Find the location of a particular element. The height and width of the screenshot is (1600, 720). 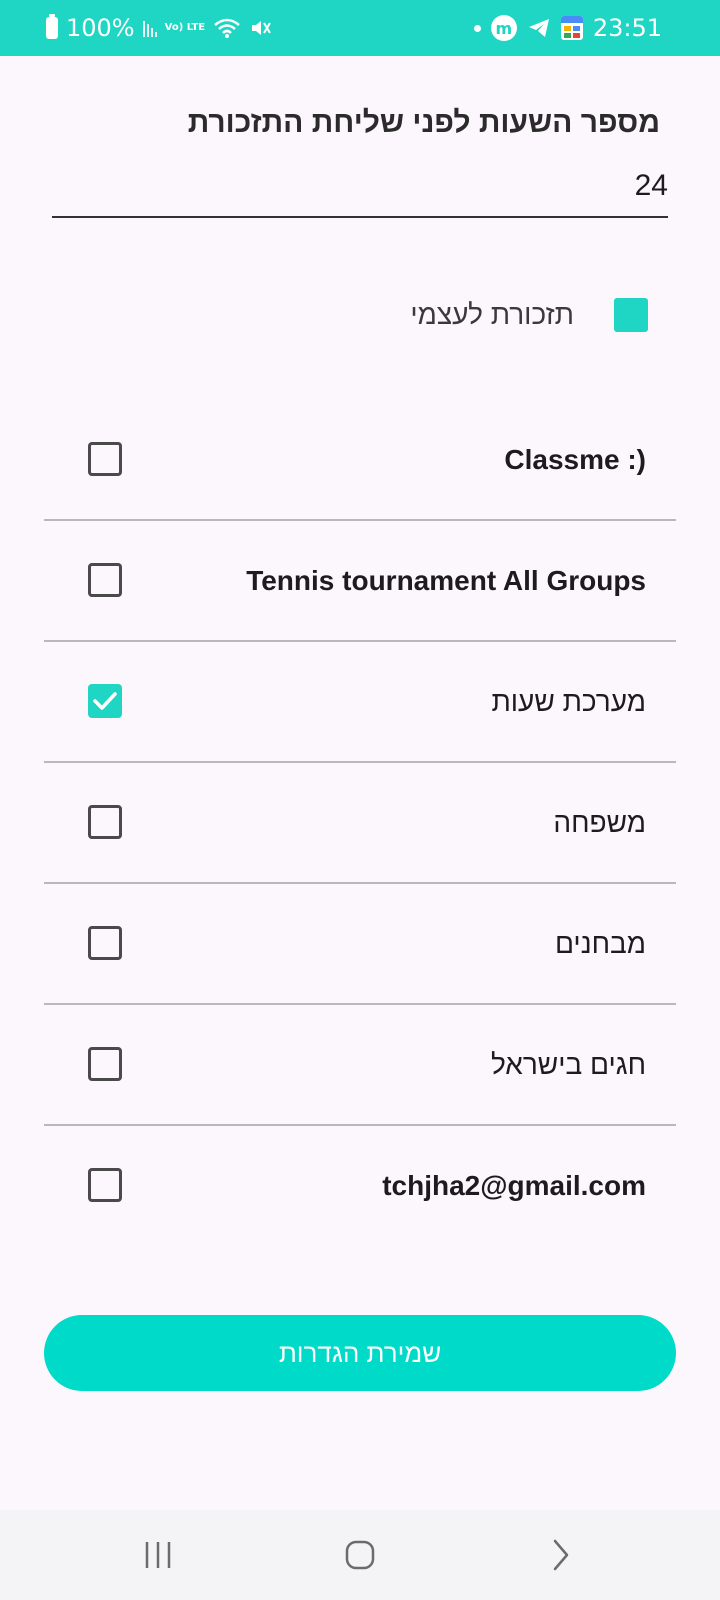

m-app-icon: m is located at coordinates (503, 28).